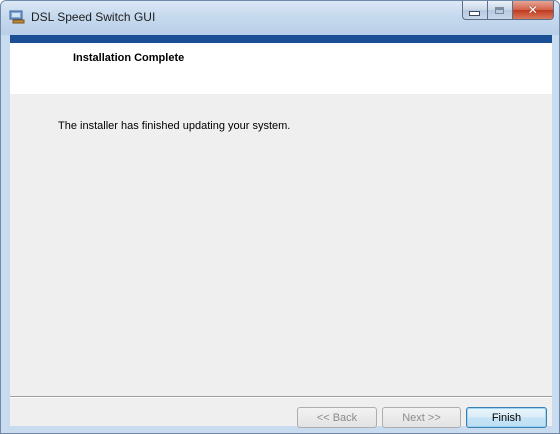  What do you see at coordinates (281, 397) in the screenshot?
I see `footer-separator-highlight` at bounding box center [281, 397].